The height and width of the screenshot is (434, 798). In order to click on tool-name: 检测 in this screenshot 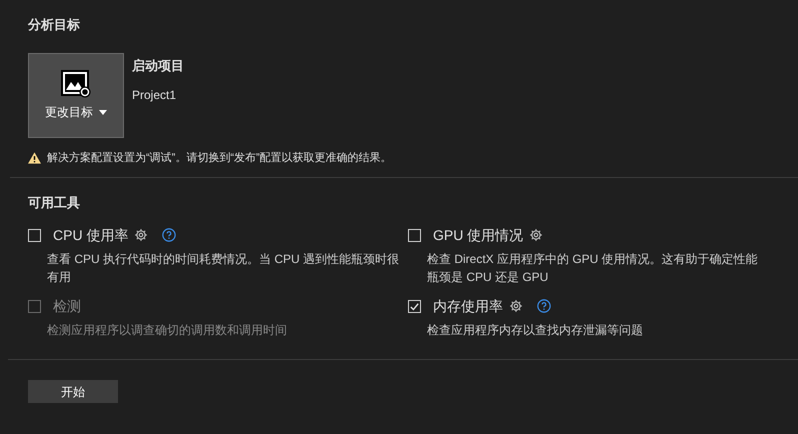, I will do `click(67, 306)`.